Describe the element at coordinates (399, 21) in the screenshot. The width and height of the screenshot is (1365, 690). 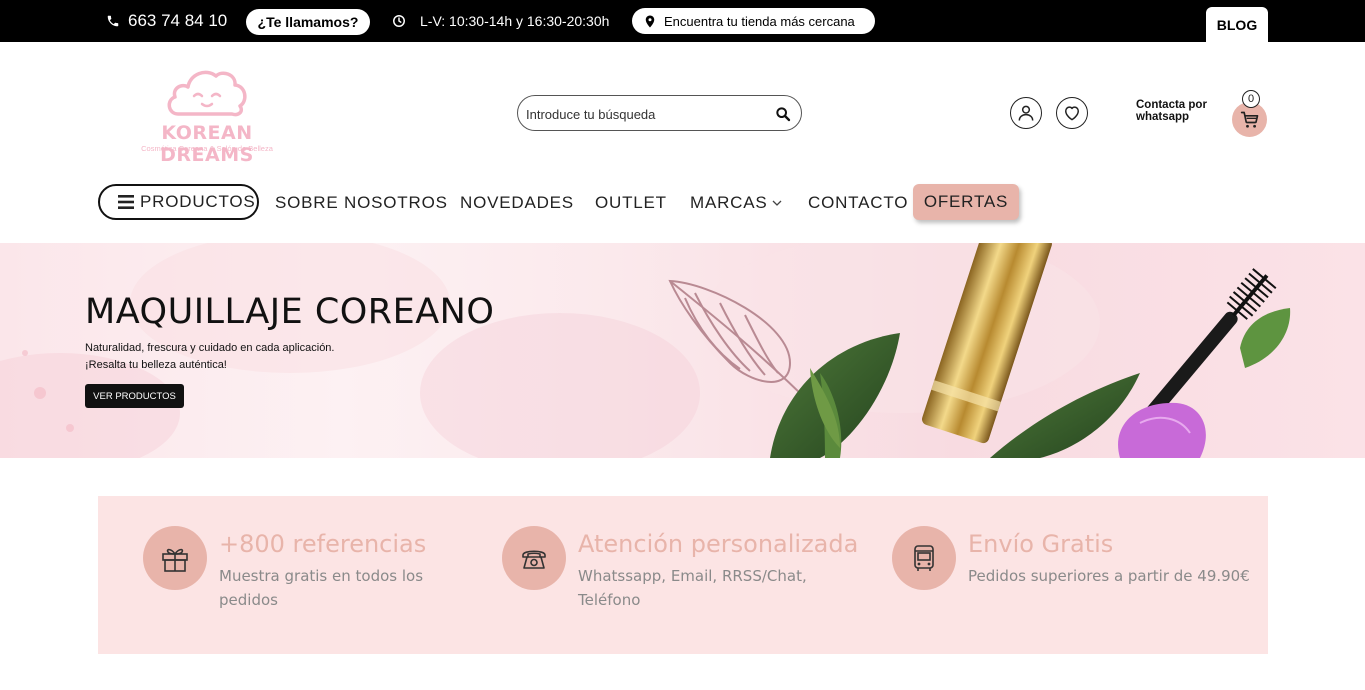
I see `clock-icon` at that location.